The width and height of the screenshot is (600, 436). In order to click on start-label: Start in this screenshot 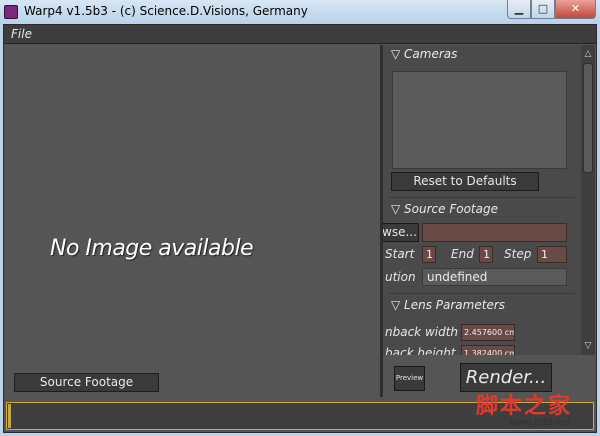, I will do `click(400, 254)`.